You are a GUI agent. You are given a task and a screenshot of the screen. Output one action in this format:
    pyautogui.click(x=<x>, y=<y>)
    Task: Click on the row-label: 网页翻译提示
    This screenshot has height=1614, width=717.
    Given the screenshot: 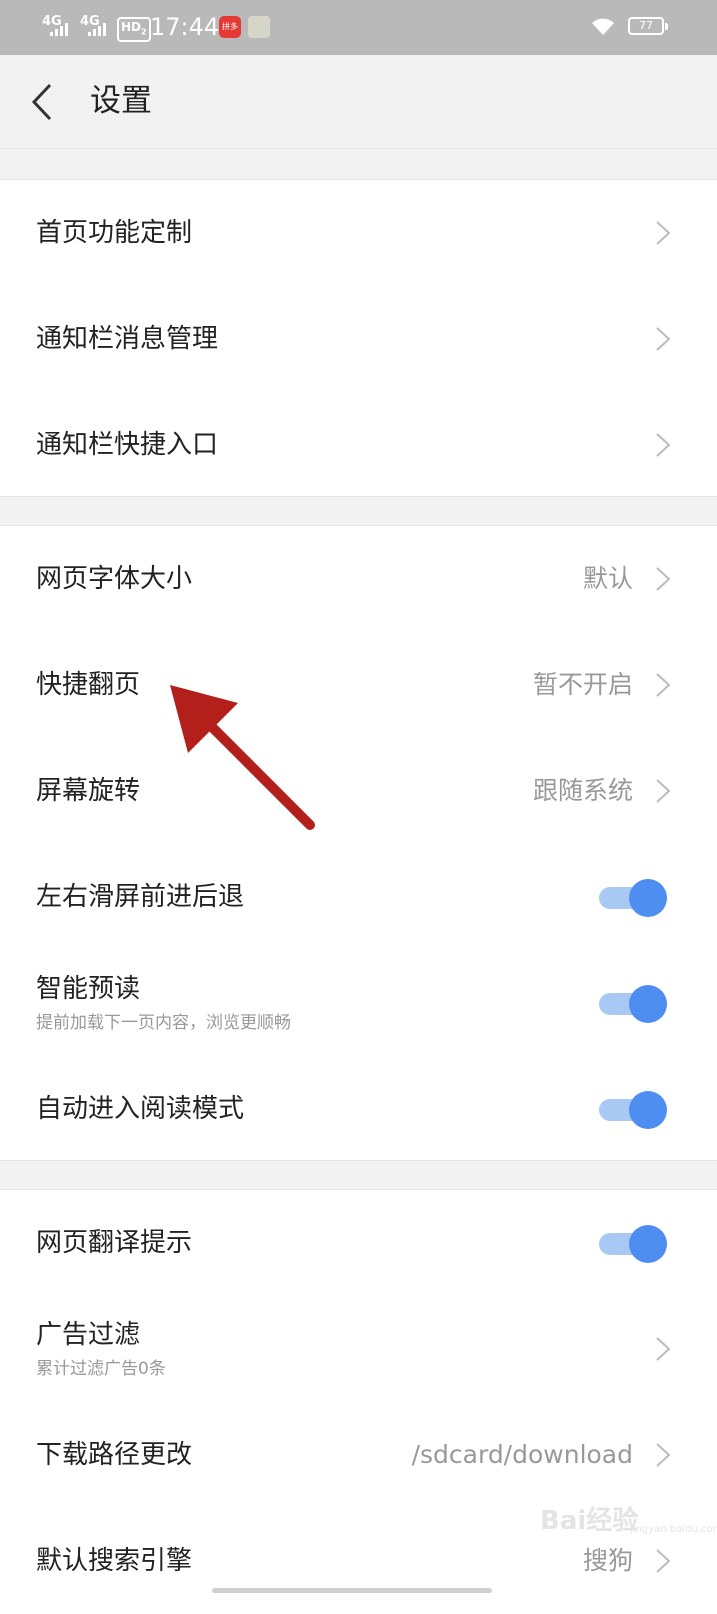 What is the action you would take?
    pyautogui.click(x=114, y=1243)
    